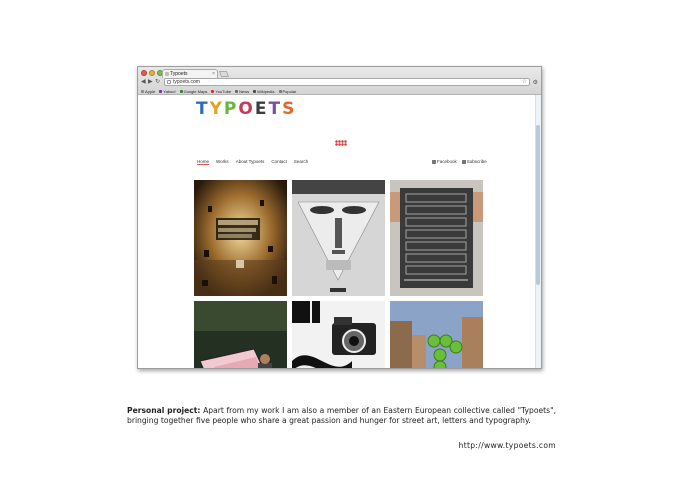  I want to click on bookmark-label: YouTube, so click(223, 91).